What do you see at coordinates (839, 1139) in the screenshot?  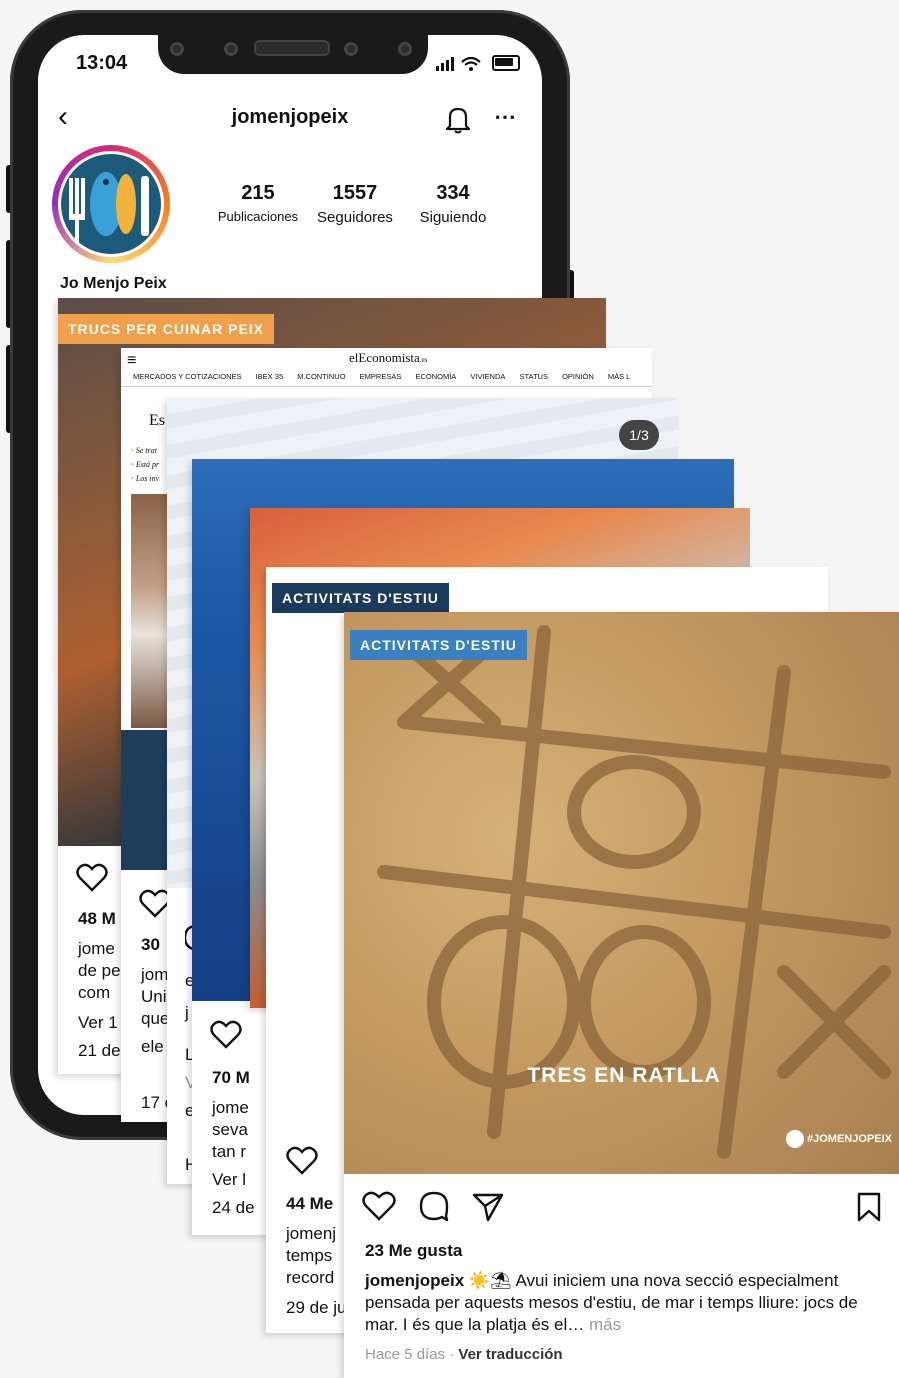 I see `watermark: #JOMENJOPEIX` at bounding box center [839, 1139].